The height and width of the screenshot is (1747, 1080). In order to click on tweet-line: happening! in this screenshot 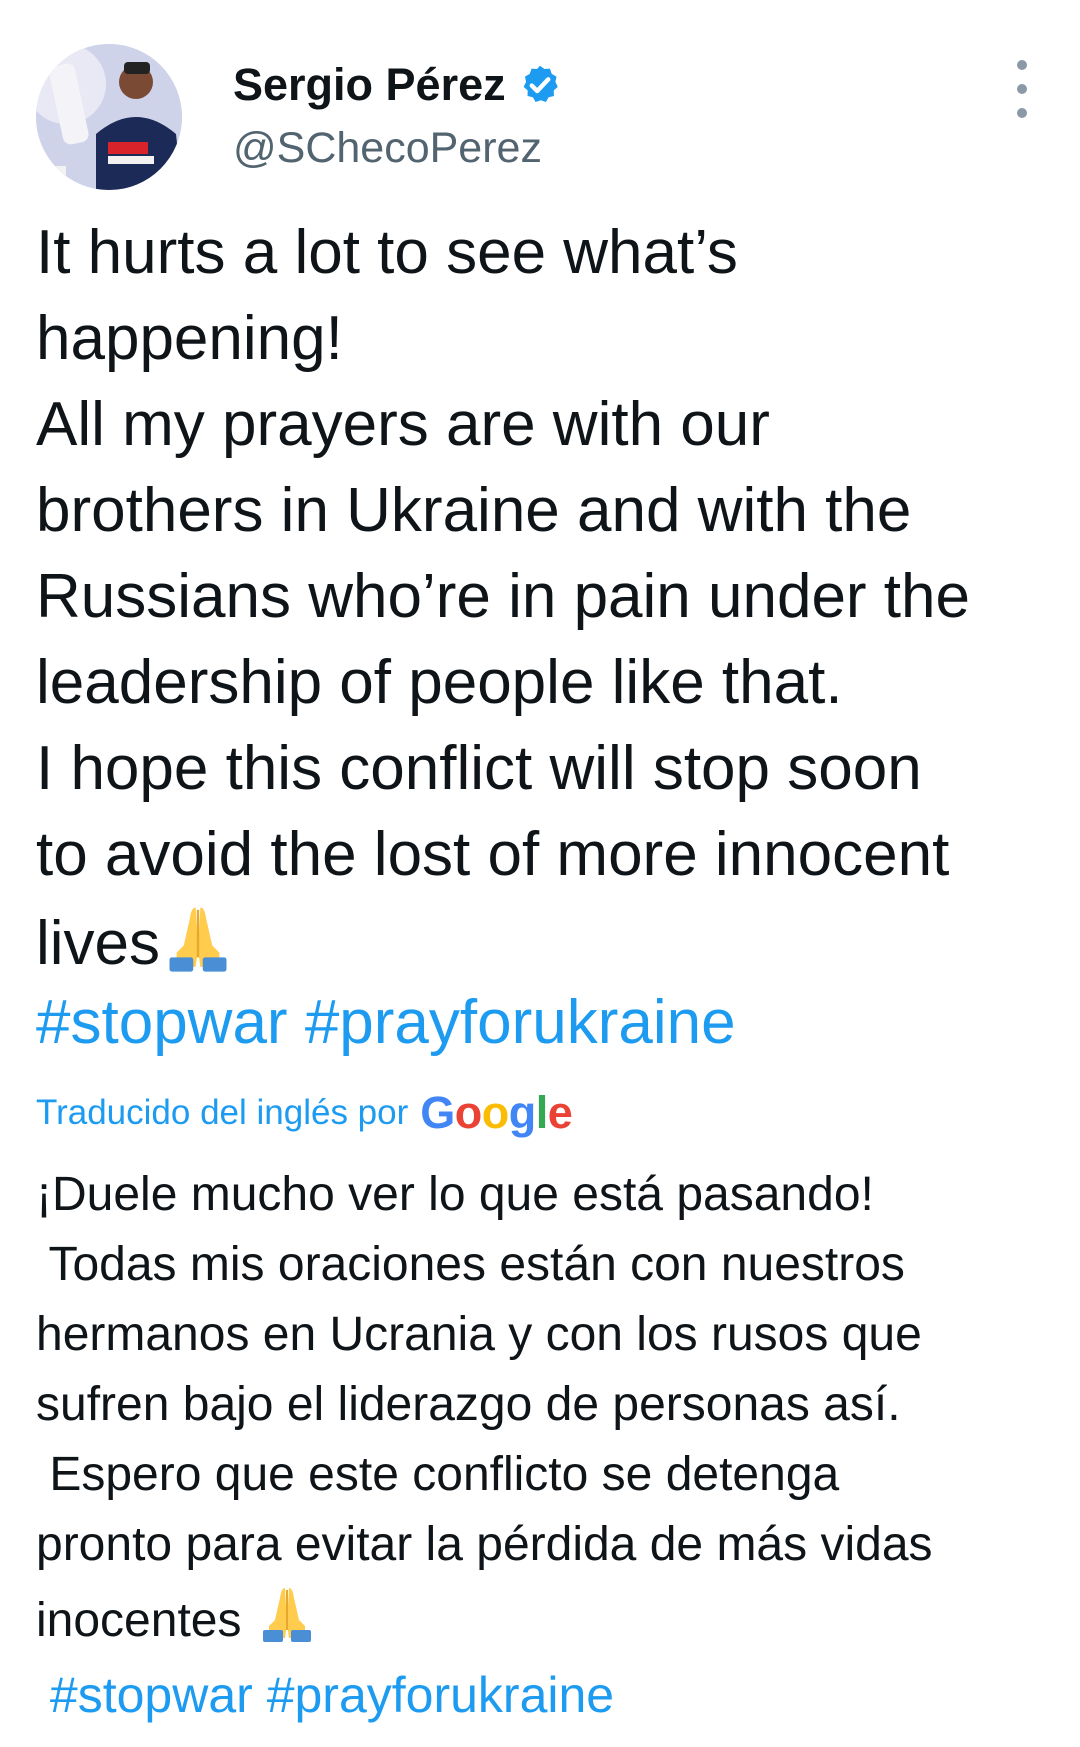, I will do `click(189, 338)`.